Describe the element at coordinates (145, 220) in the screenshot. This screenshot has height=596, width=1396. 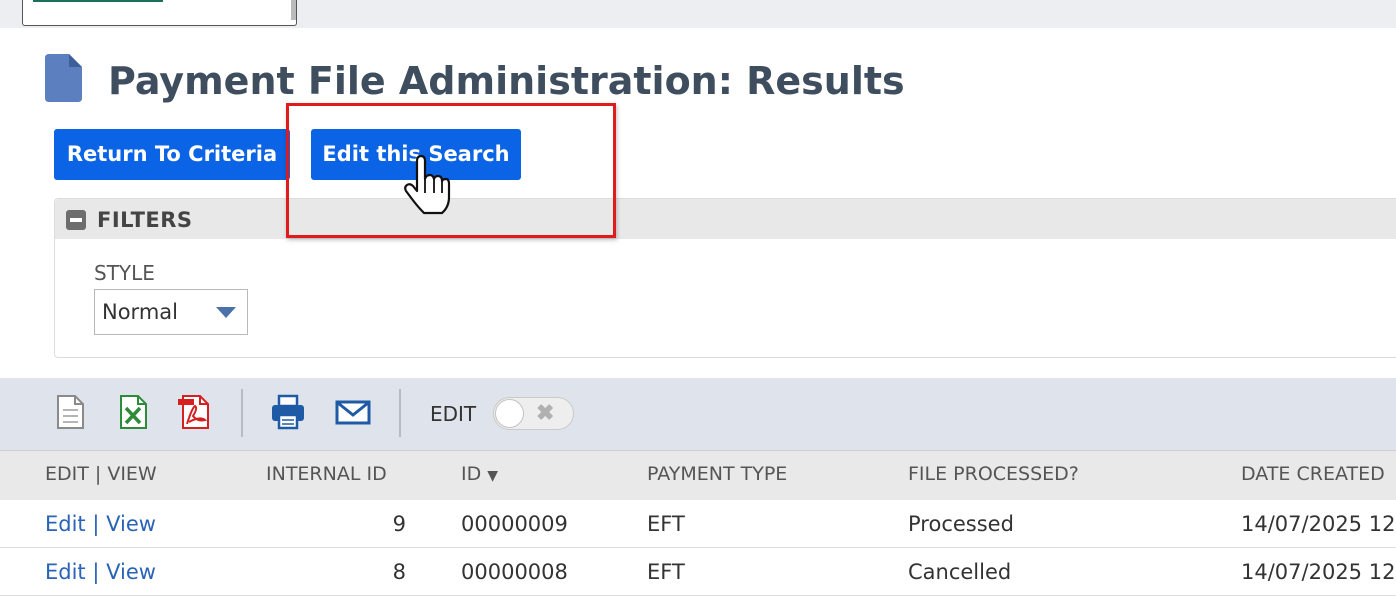
I see `filters-heading: FILTERS` at that location.